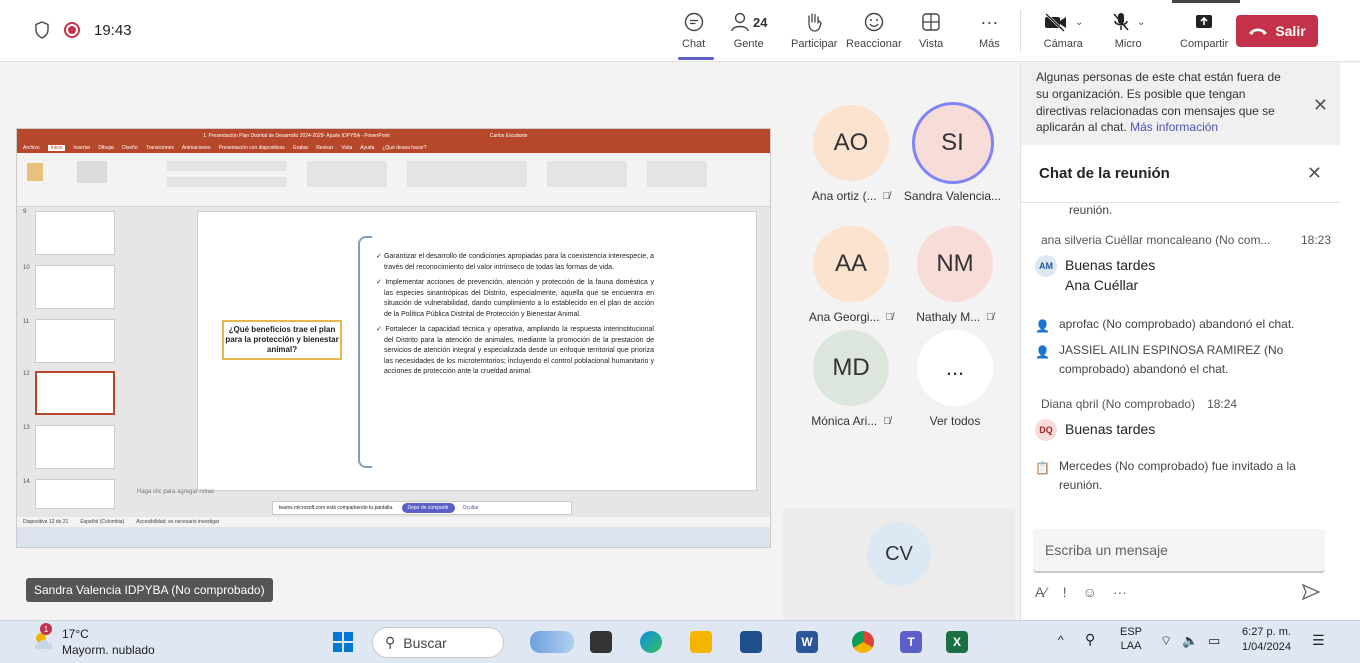 The image size is (1360, 663). What do you see at coordinates (1120, 592) in the screenshot?
I see `more-options-icon: ···` at bounding box center [1120, 592].